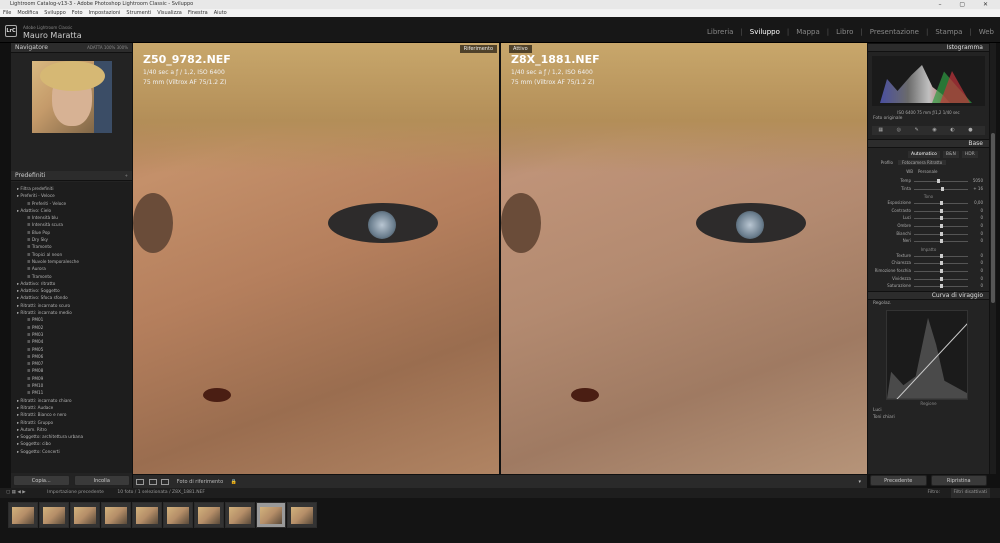 This screenshot has width=1000, height=543. What do you see at coordinates (74, 290) in the screenshot?
I see `preset-item: ▸ Adattivo: Soggetto` at bounding box center [74, 290].